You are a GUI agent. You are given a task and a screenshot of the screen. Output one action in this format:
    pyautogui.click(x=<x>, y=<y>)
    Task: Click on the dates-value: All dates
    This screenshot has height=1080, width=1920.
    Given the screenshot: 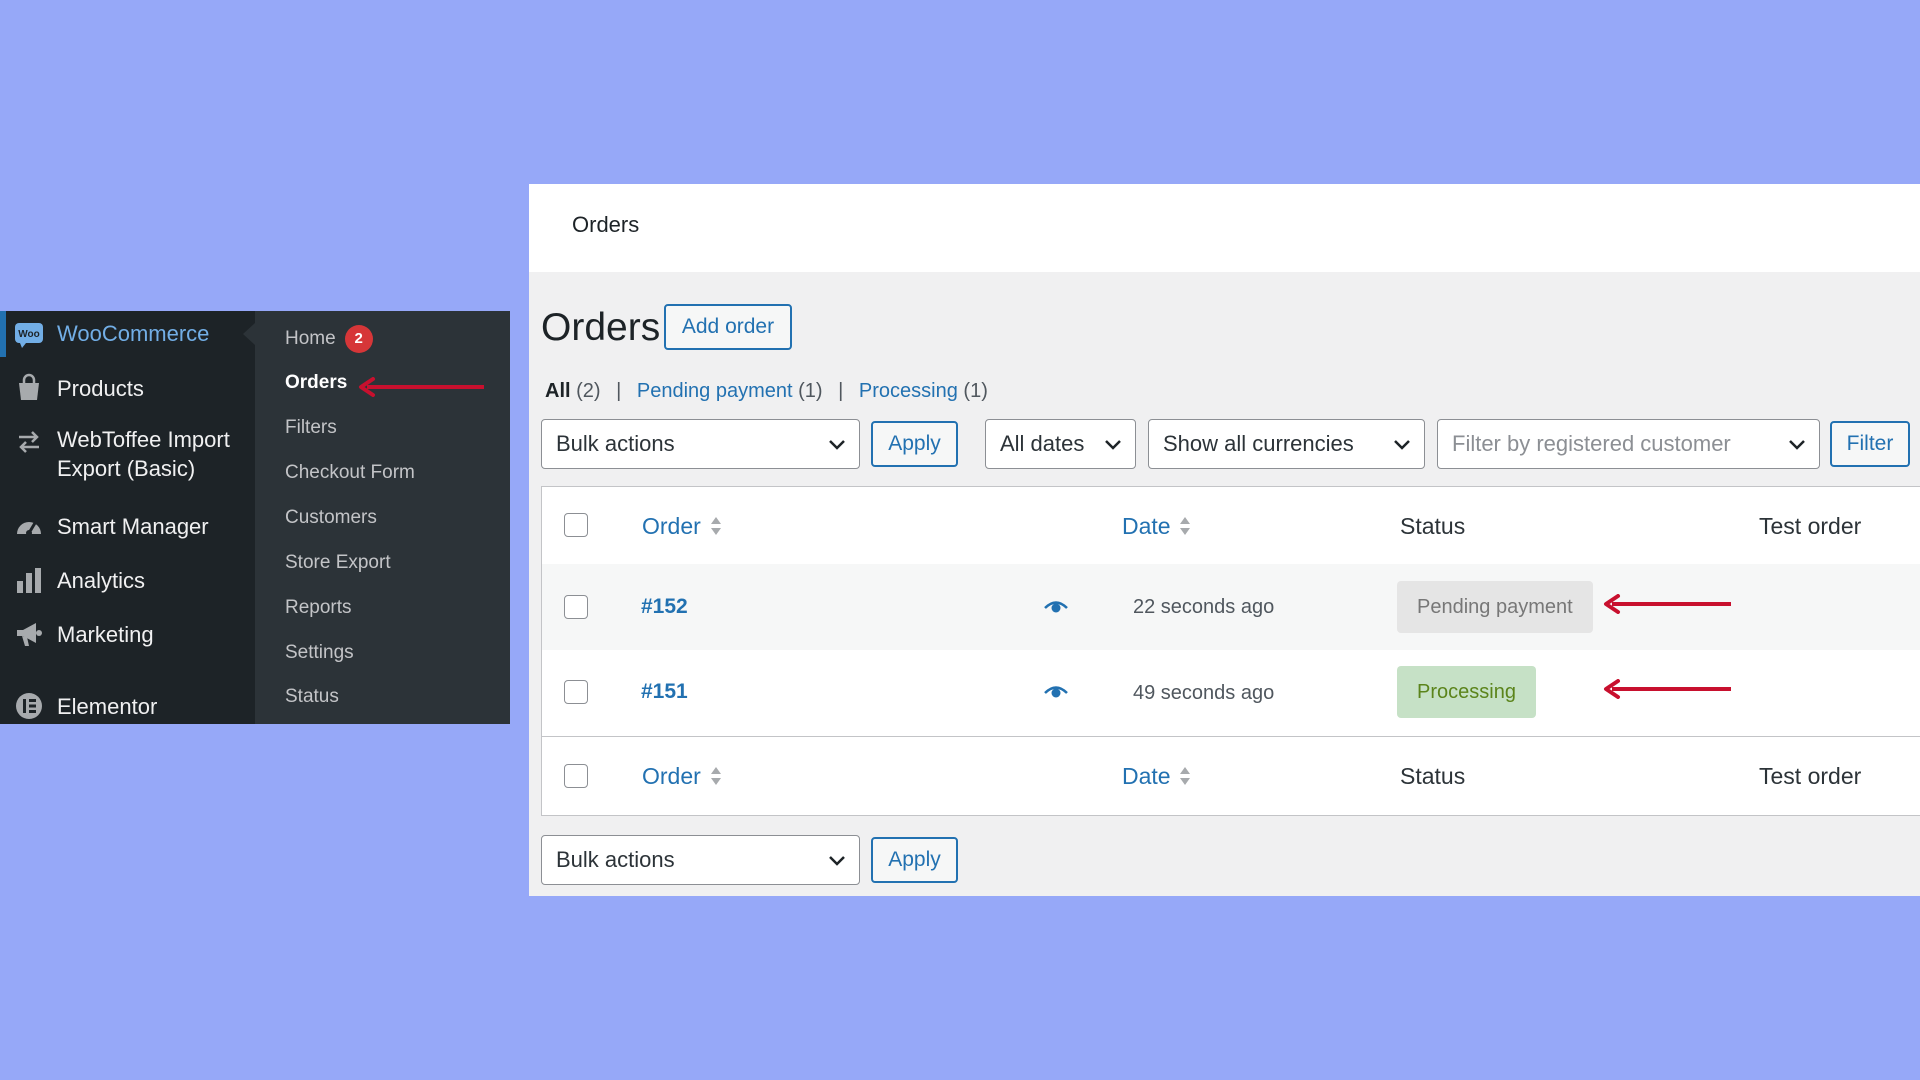 What is the action you would take?
    pyautogui.click(x=1042, y=443)
    